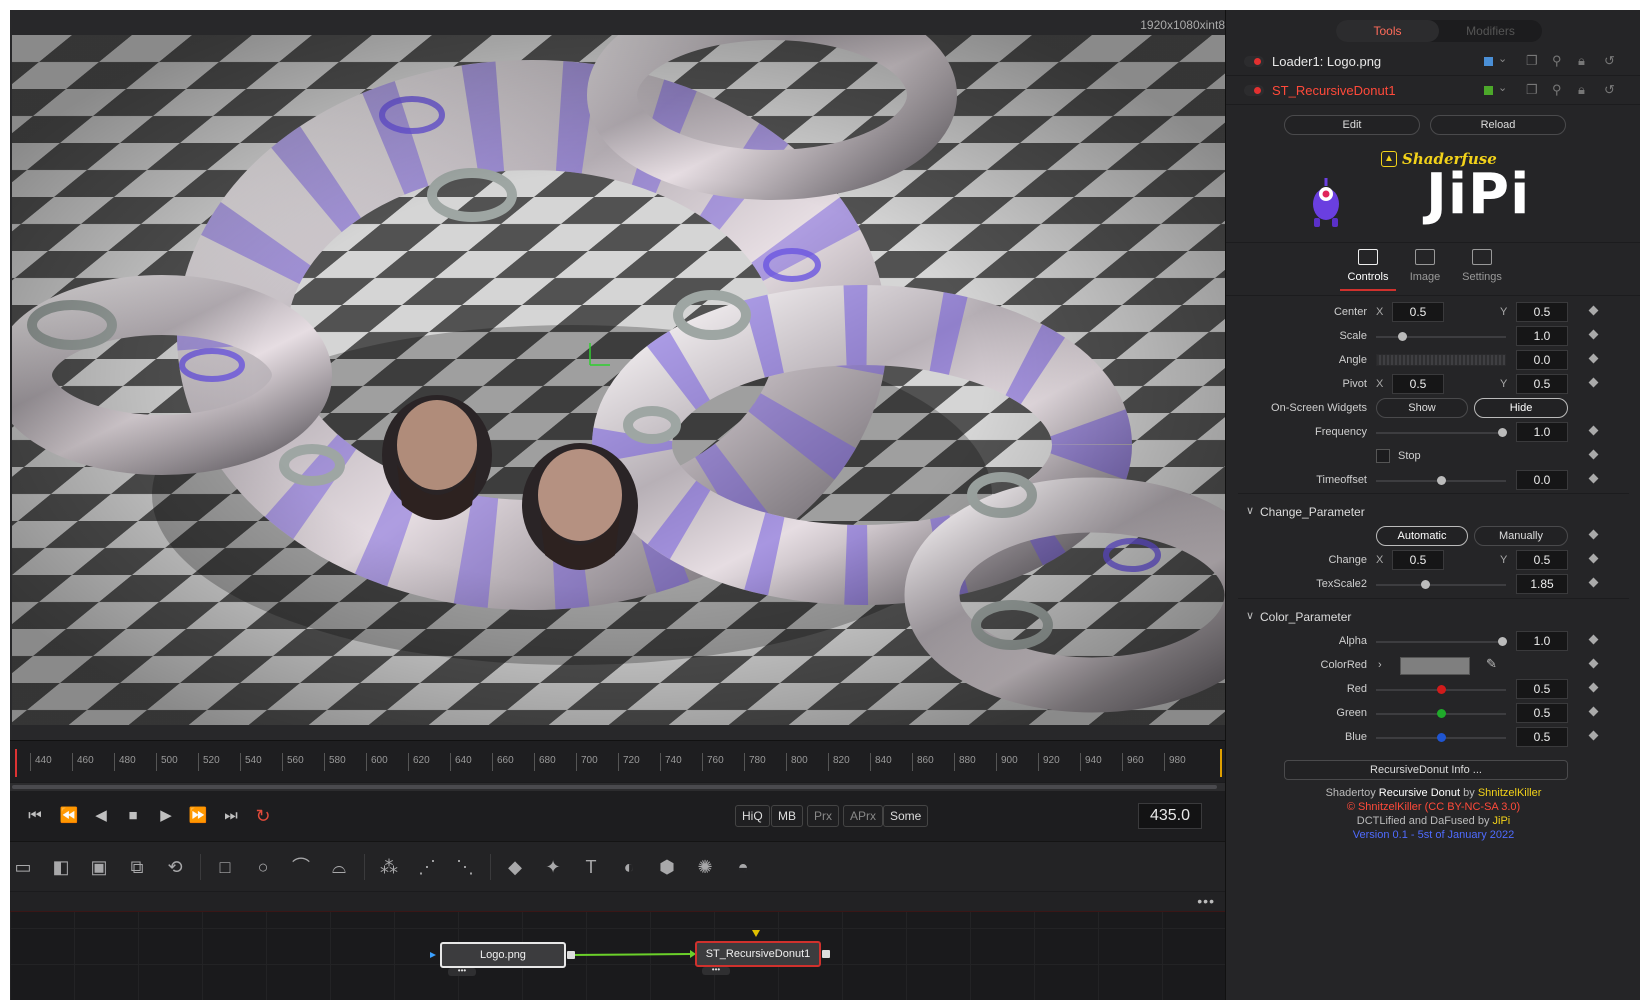 The image size is (1649, 1008). Describe the element at coordinates (1498, 125) in the screenshot. I see `reload-button: Reload` at that location.